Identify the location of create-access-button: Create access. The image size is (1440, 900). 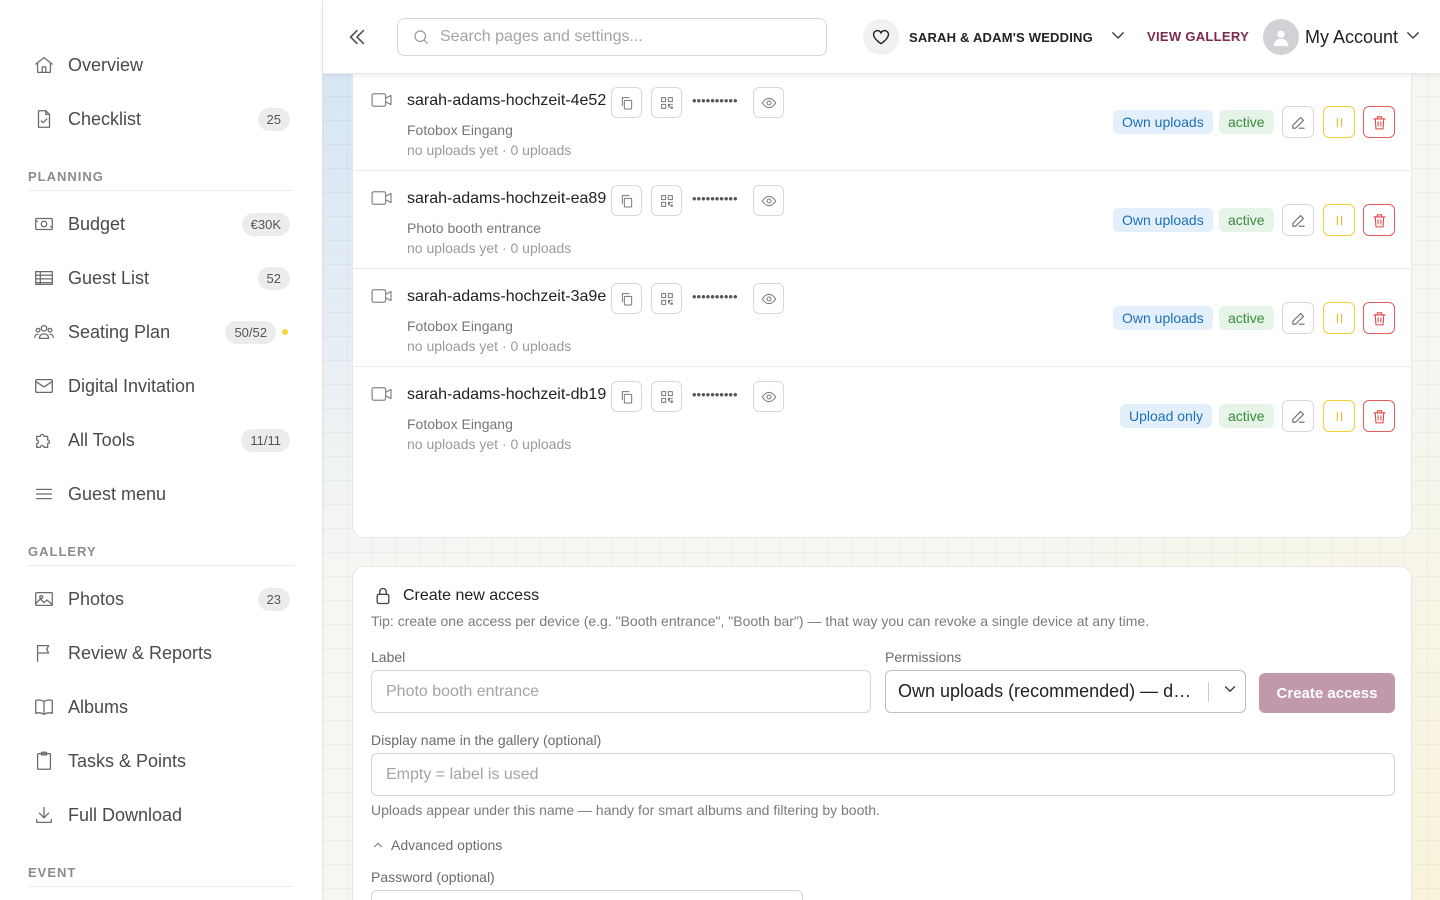
(1327, 693).